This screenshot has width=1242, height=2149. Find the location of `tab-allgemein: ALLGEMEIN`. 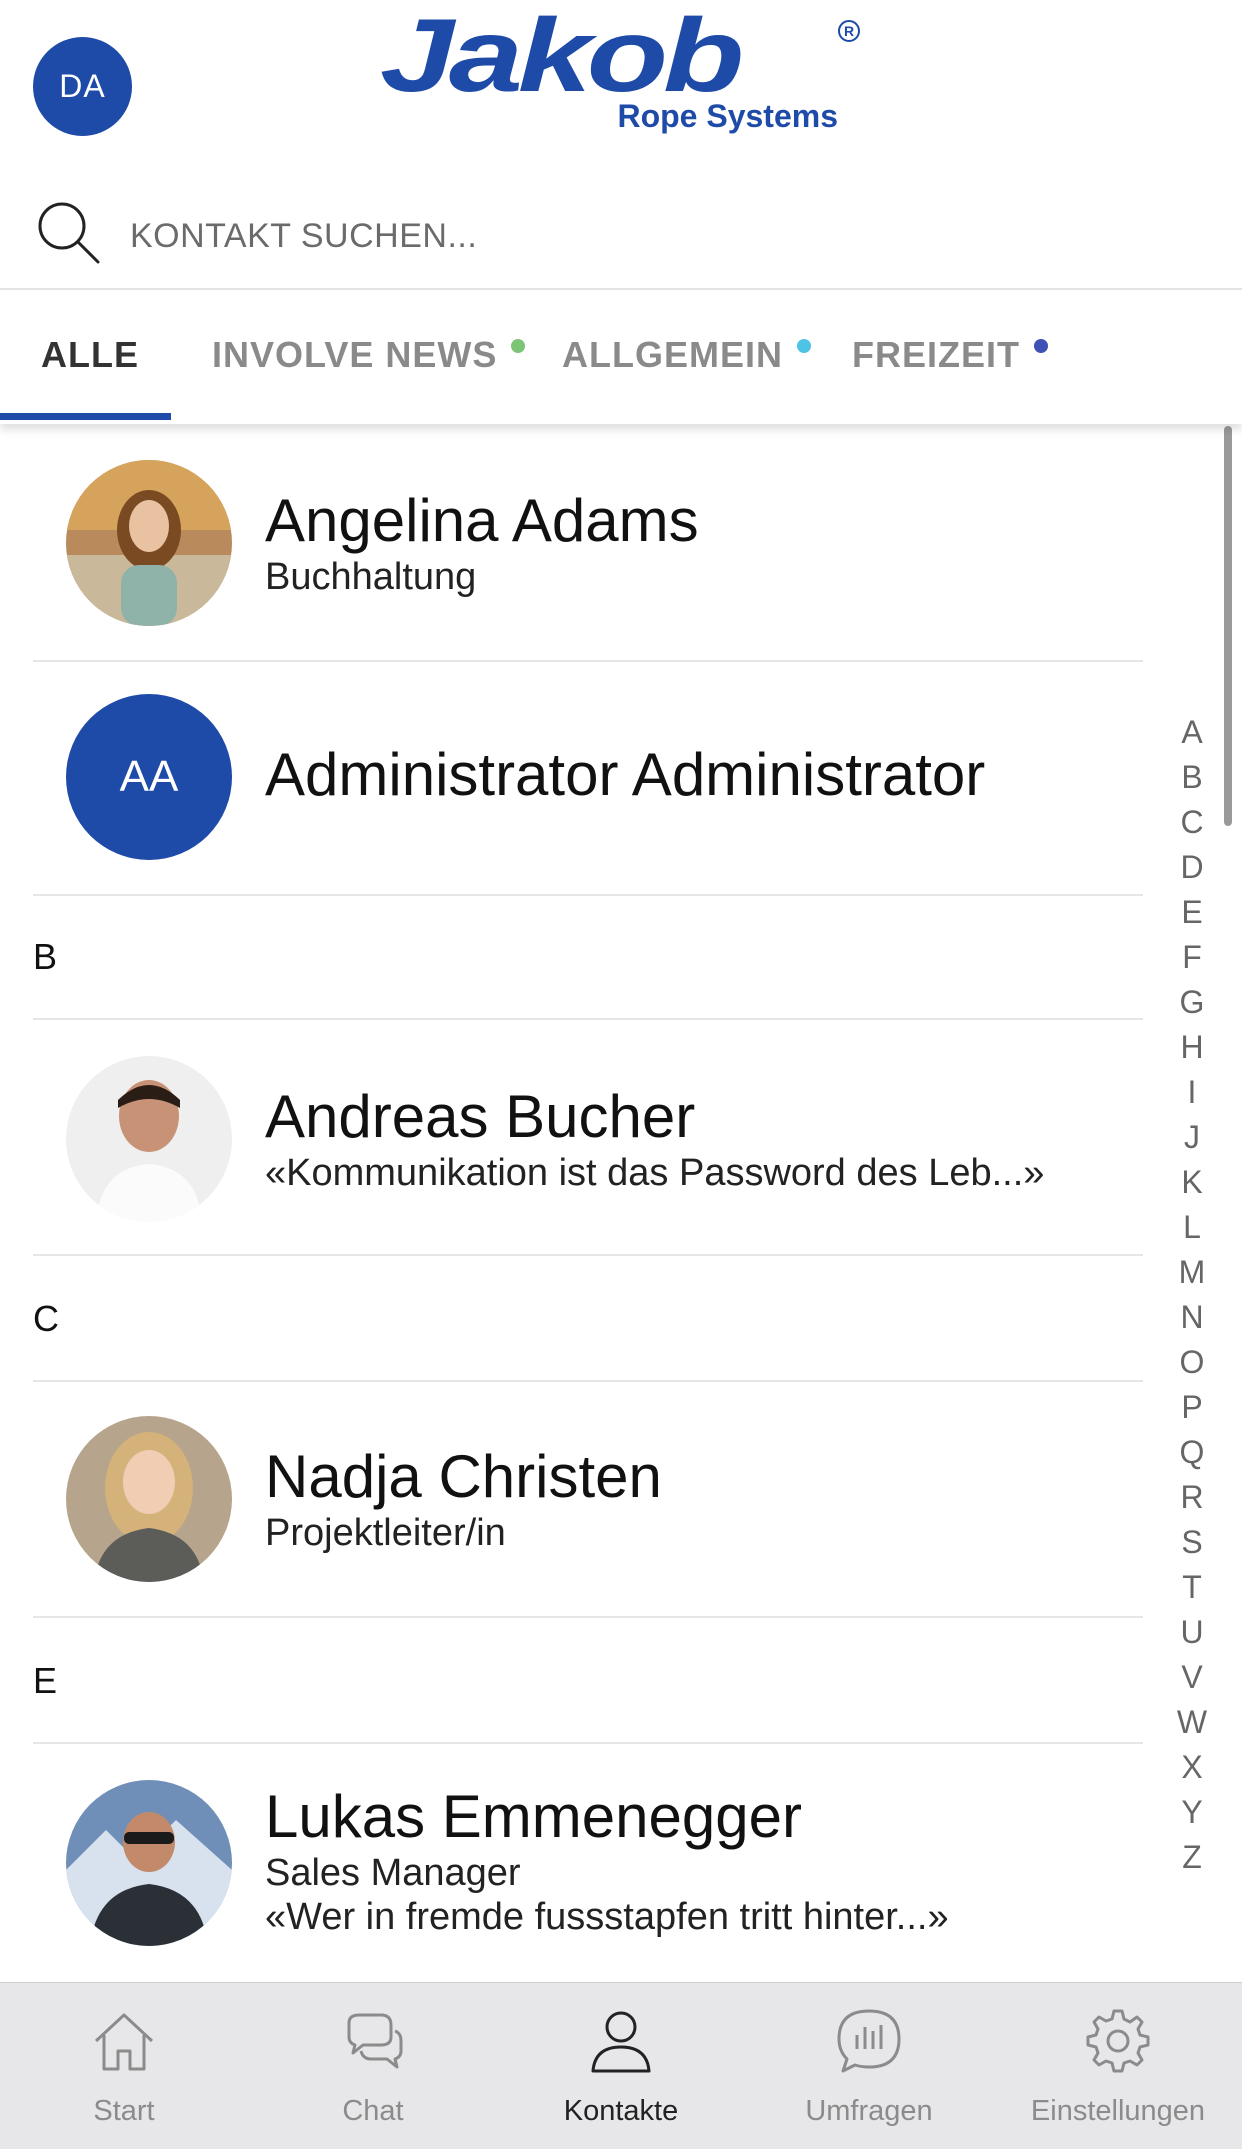

tab-allgemein: ALLGEMEIN is located at coordinates (686, 355).